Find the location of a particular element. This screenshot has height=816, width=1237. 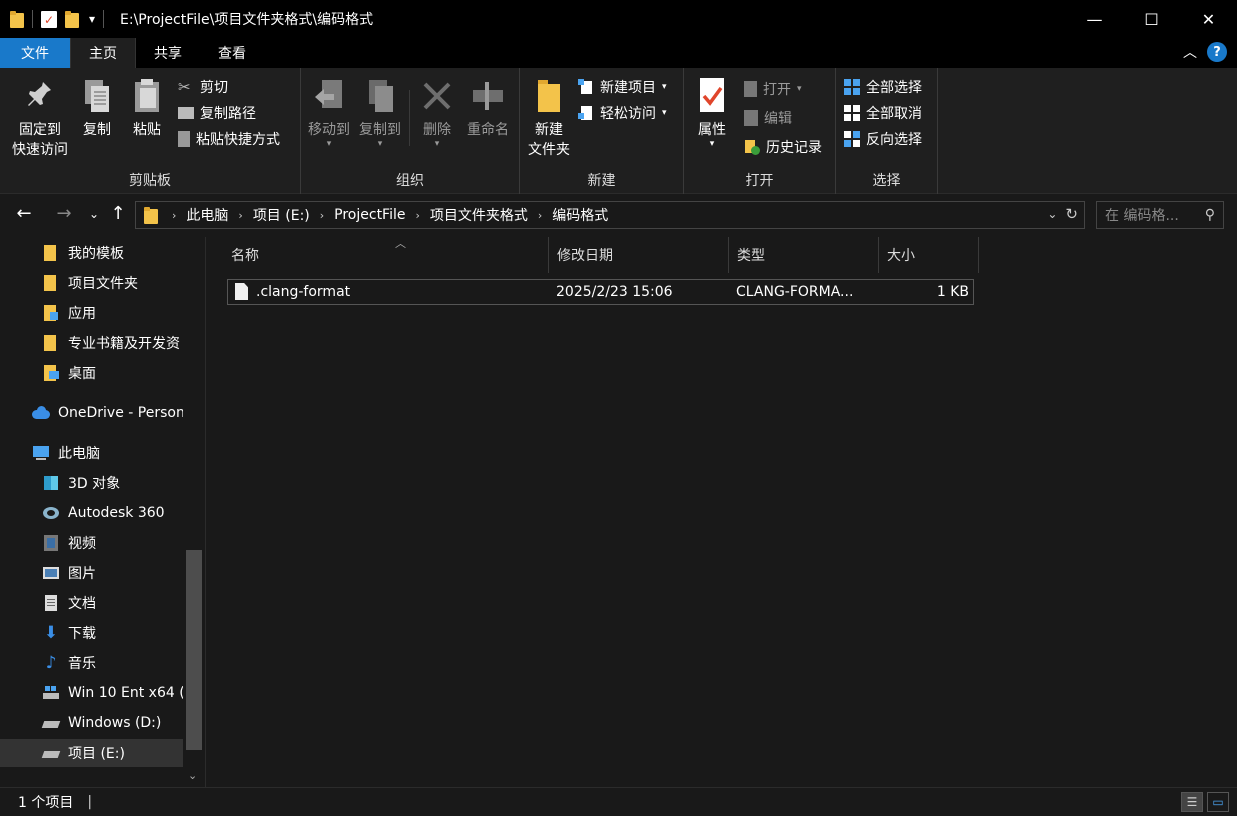

copy-to-icon is located at coordinates (380, 96).